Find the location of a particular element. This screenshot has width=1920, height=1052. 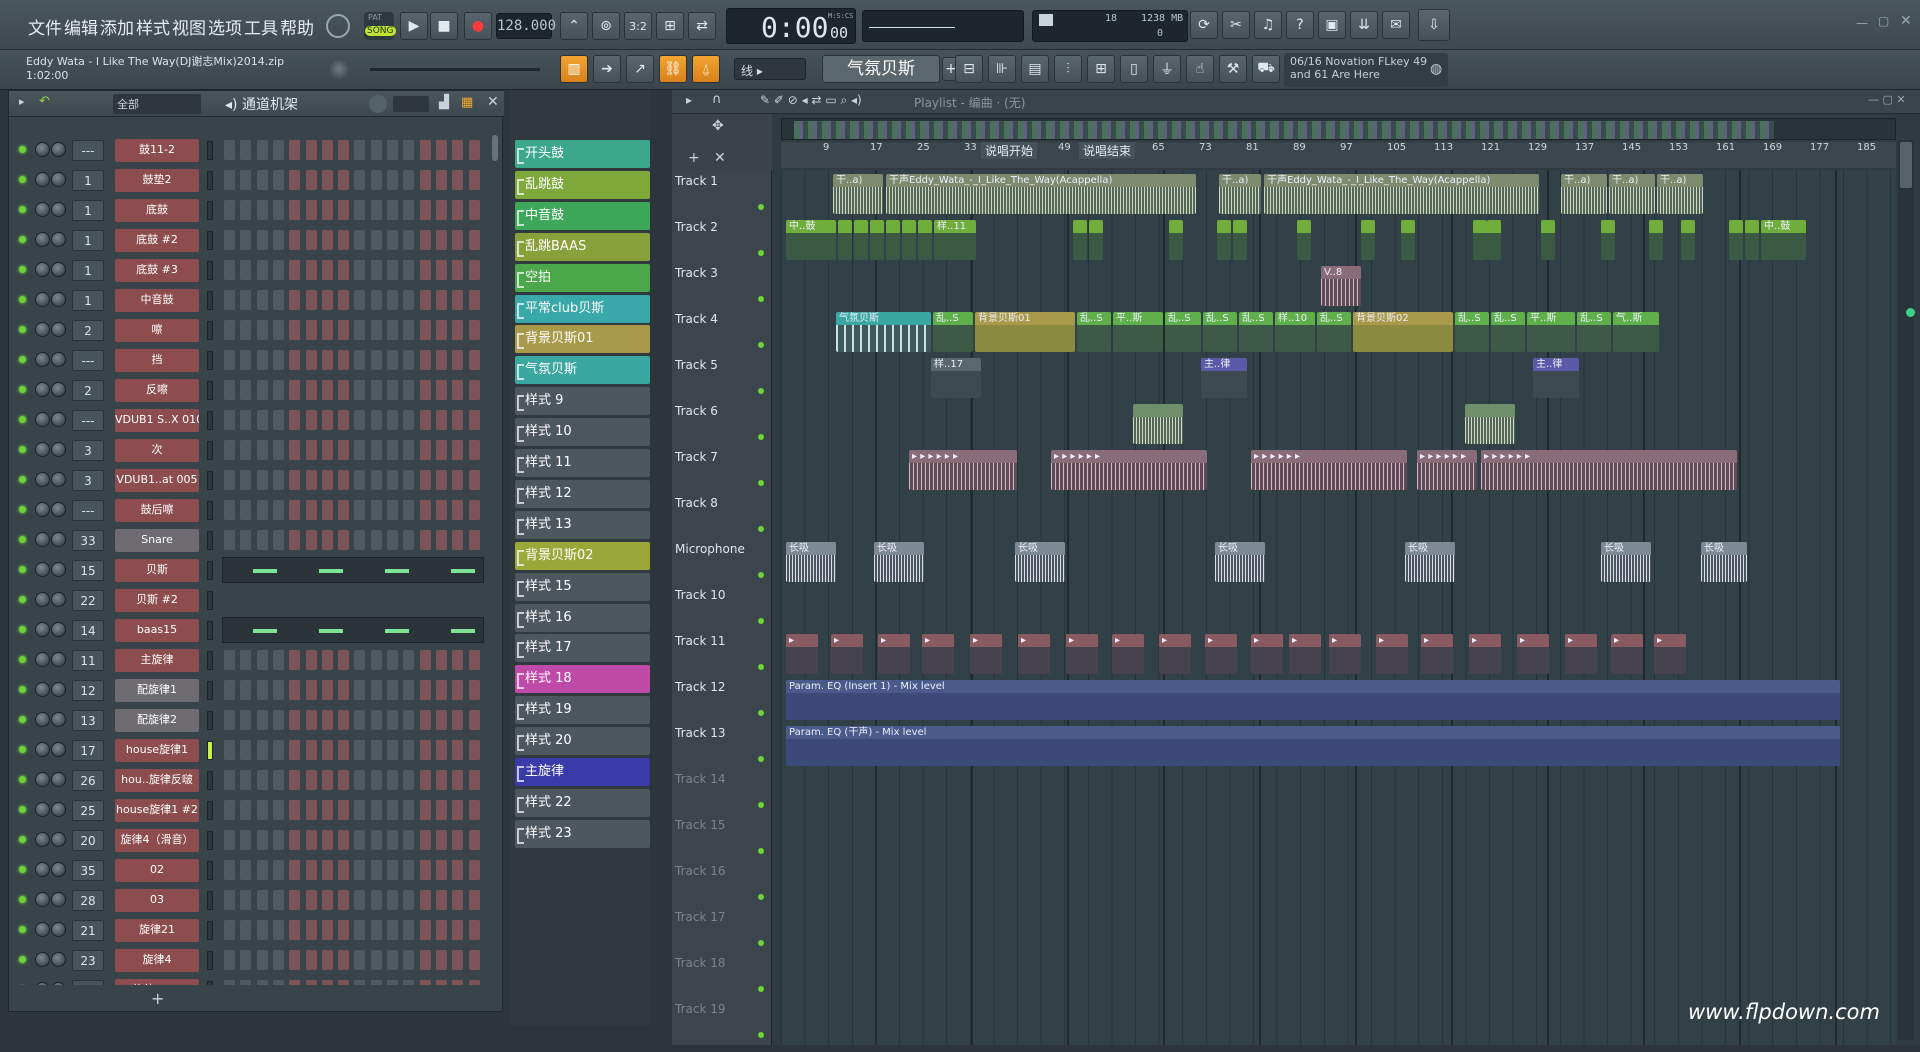

piano-roll-icon: ⊪ is located at coordinates (1002, 69).